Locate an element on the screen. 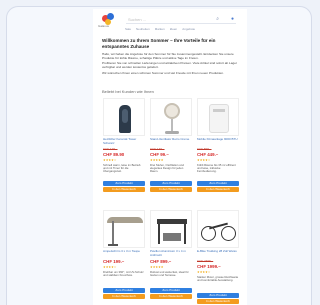  nav-item: Angebote is located at coordinates (188, 29).